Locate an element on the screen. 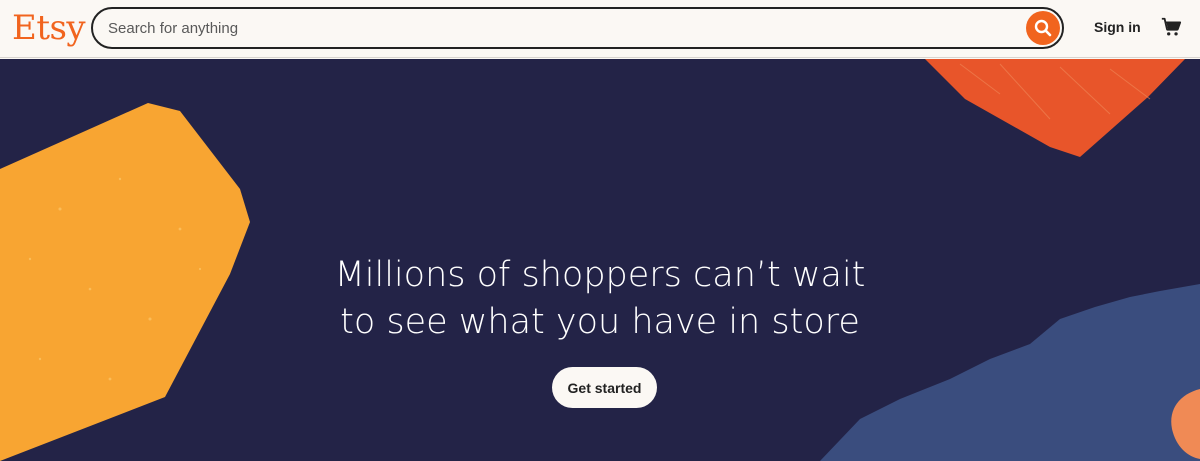 This screenshot has height=461, width=1200. search-input is located at coordinates (558, 28).